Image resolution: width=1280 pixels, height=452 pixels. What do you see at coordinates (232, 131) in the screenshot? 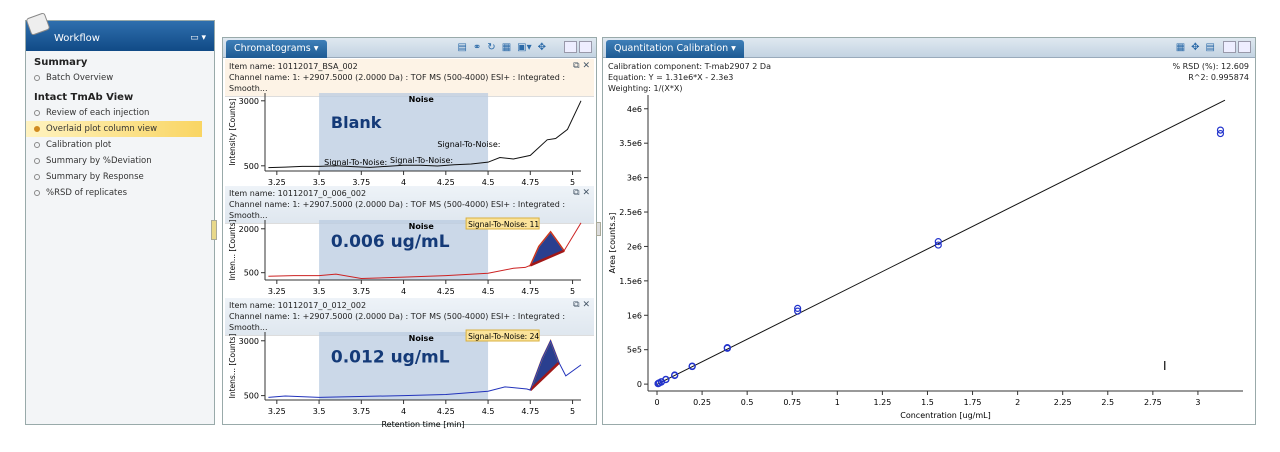
I see `y-axis-label: Intensity [Counts]` at bounding box center [232, 131].